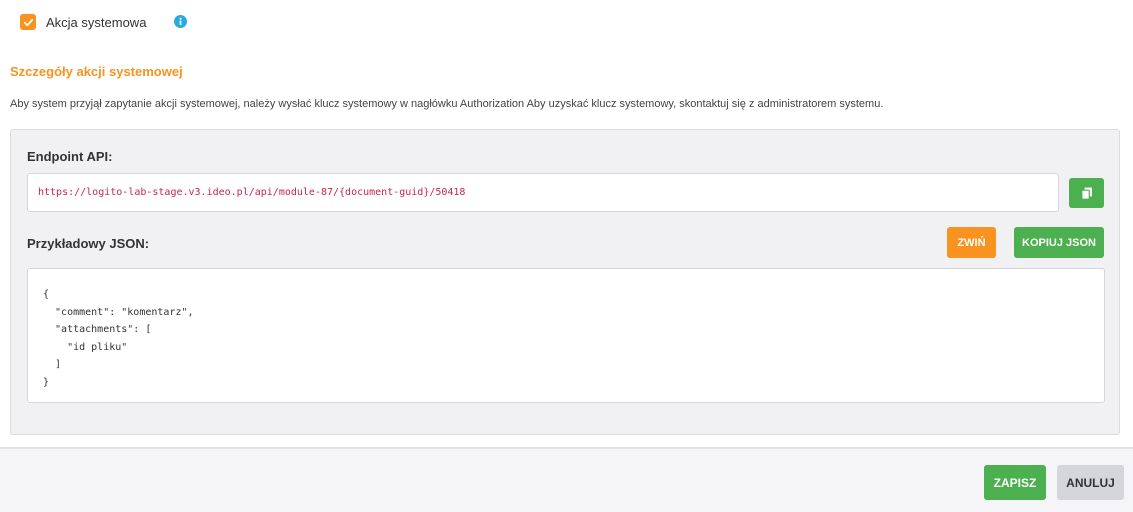  What do you see at coordinates (971, 242) in the screenshot?
I see `collapse-button: ZWIŃ` at bounding box center [971, 242].